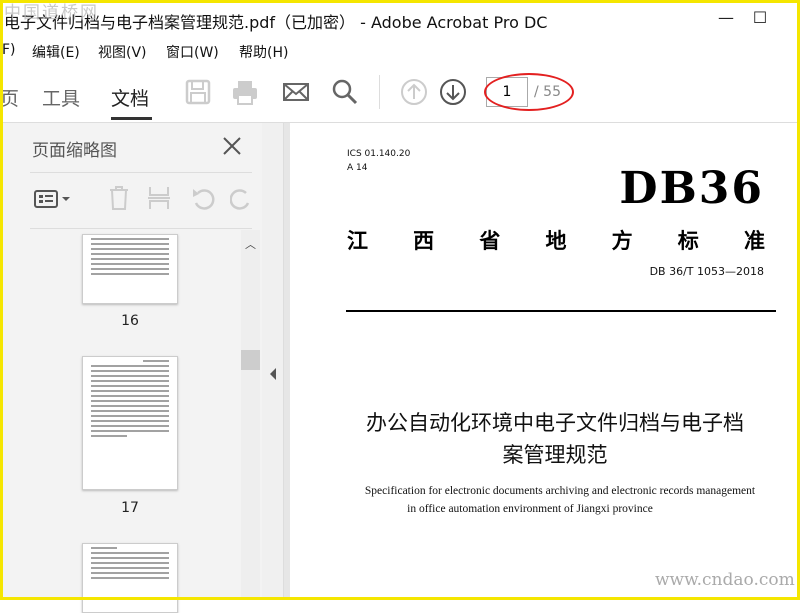  Describe the element at coordinates (490, 241) in the screenshot. I see `char: 省` at that location.